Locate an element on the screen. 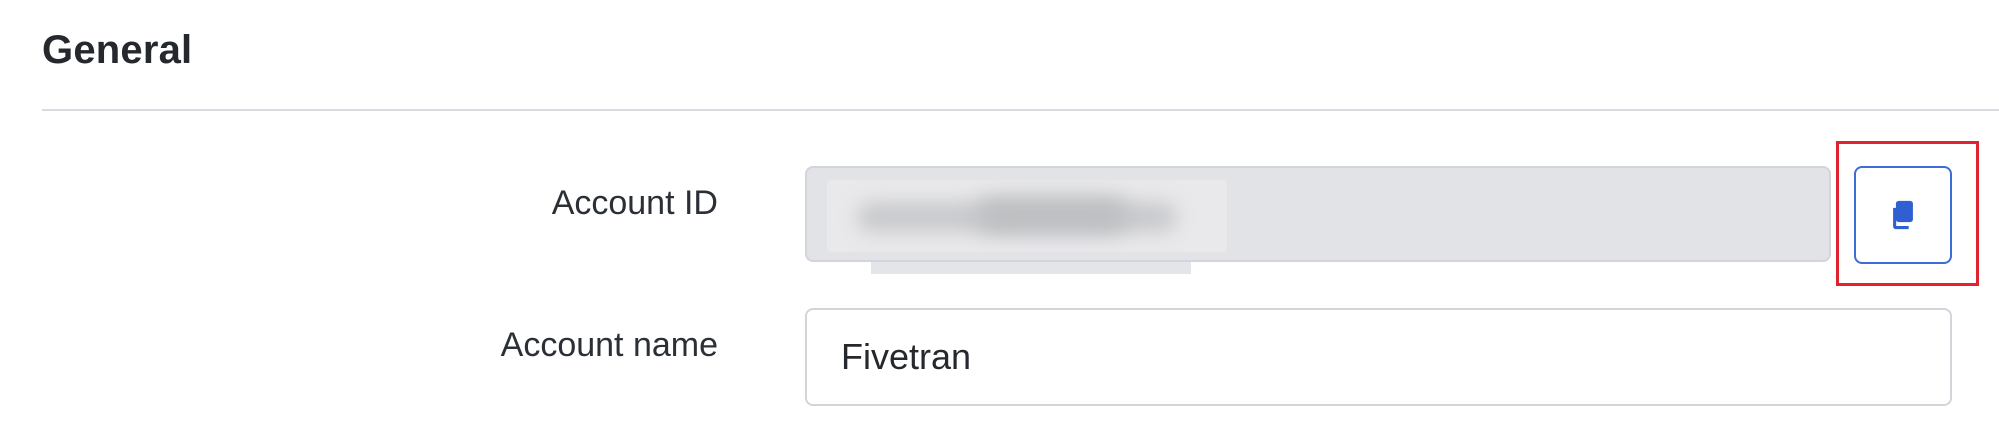  account-id-label: Account ID is located at coordinates (634, 203).